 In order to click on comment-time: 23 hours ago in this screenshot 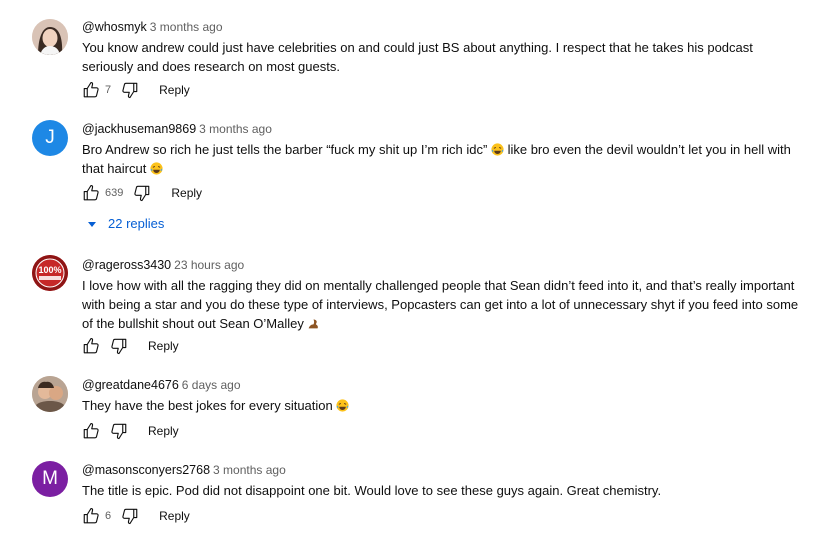, I will do `click(209, 265)`.